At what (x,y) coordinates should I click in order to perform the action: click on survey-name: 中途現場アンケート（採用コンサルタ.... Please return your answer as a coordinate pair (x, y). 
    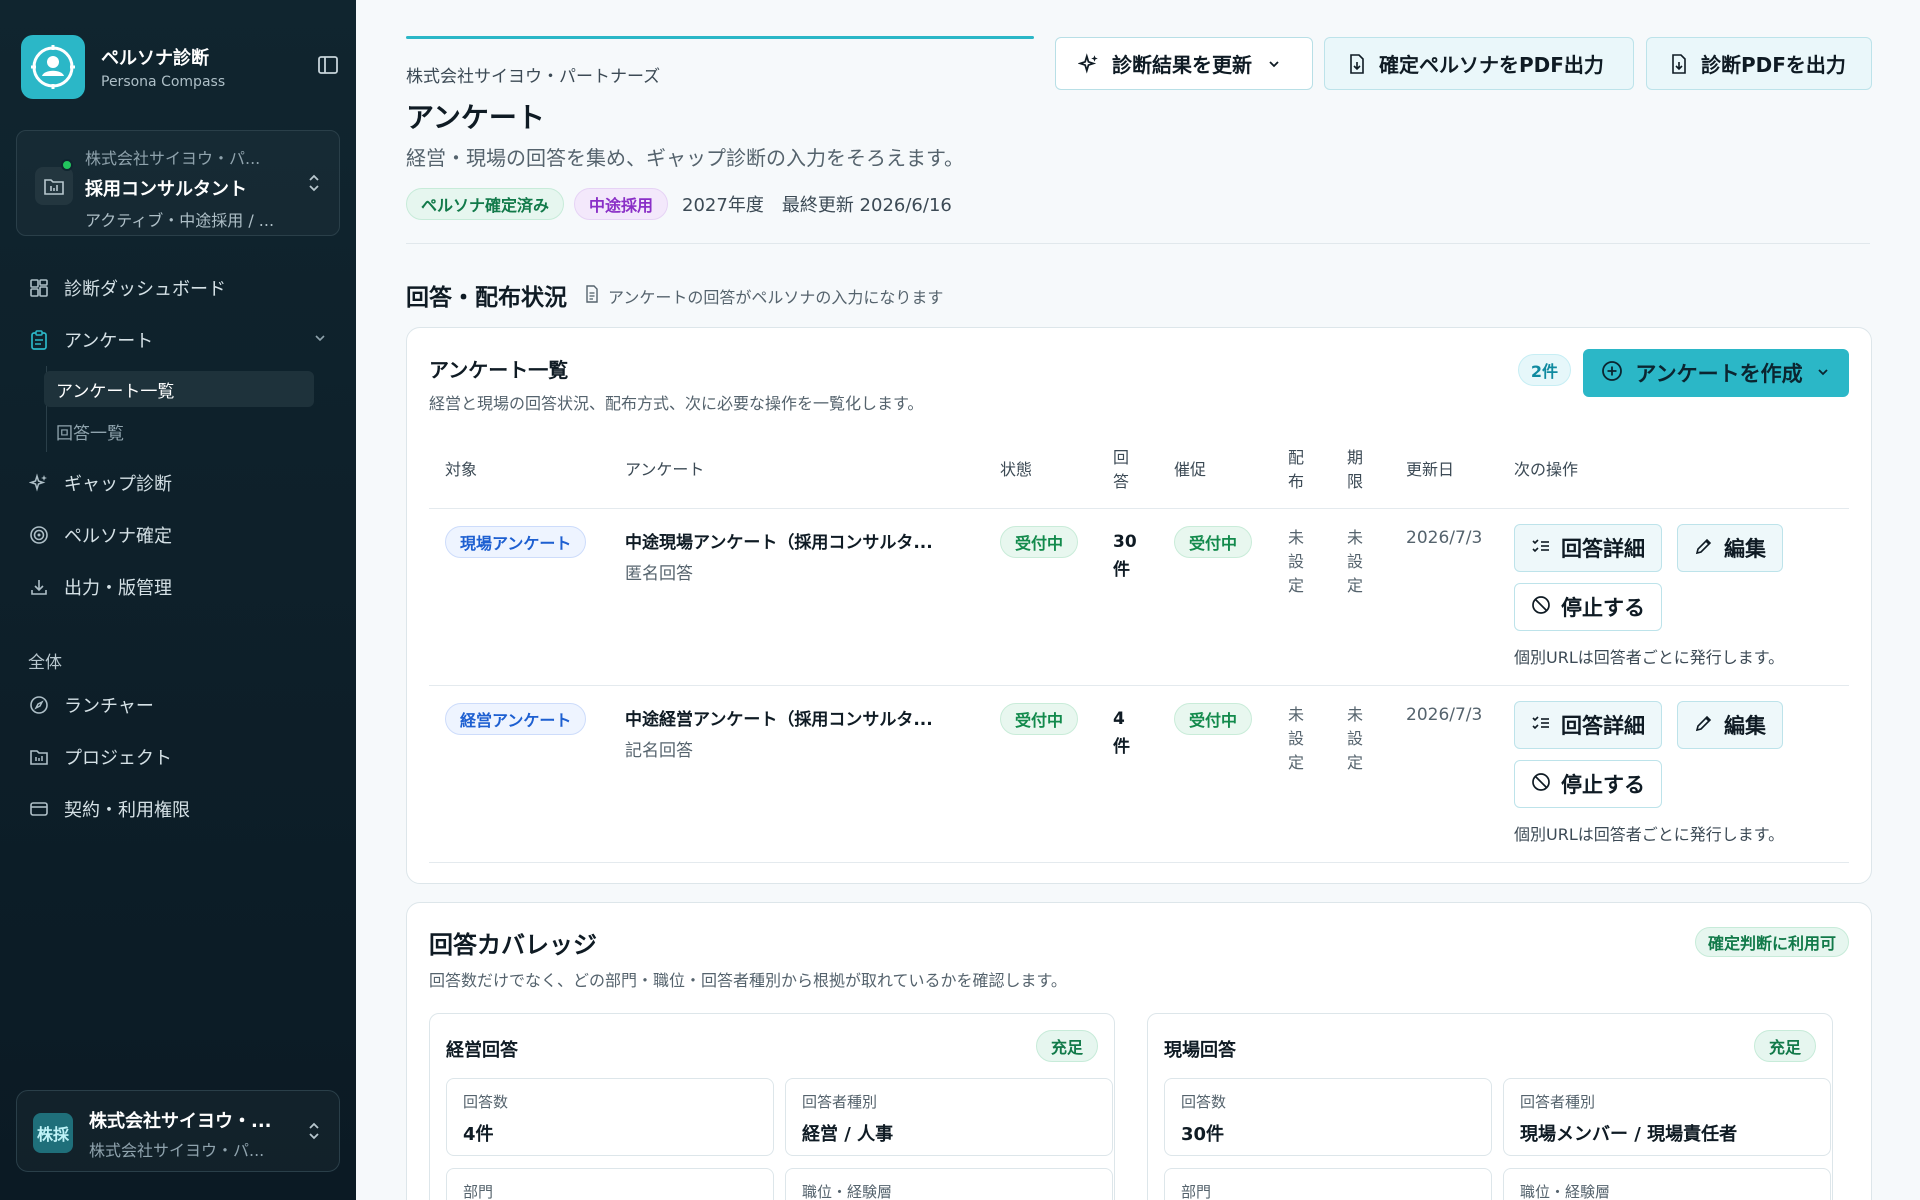
    Looking at the image, I should click on (779, 540).